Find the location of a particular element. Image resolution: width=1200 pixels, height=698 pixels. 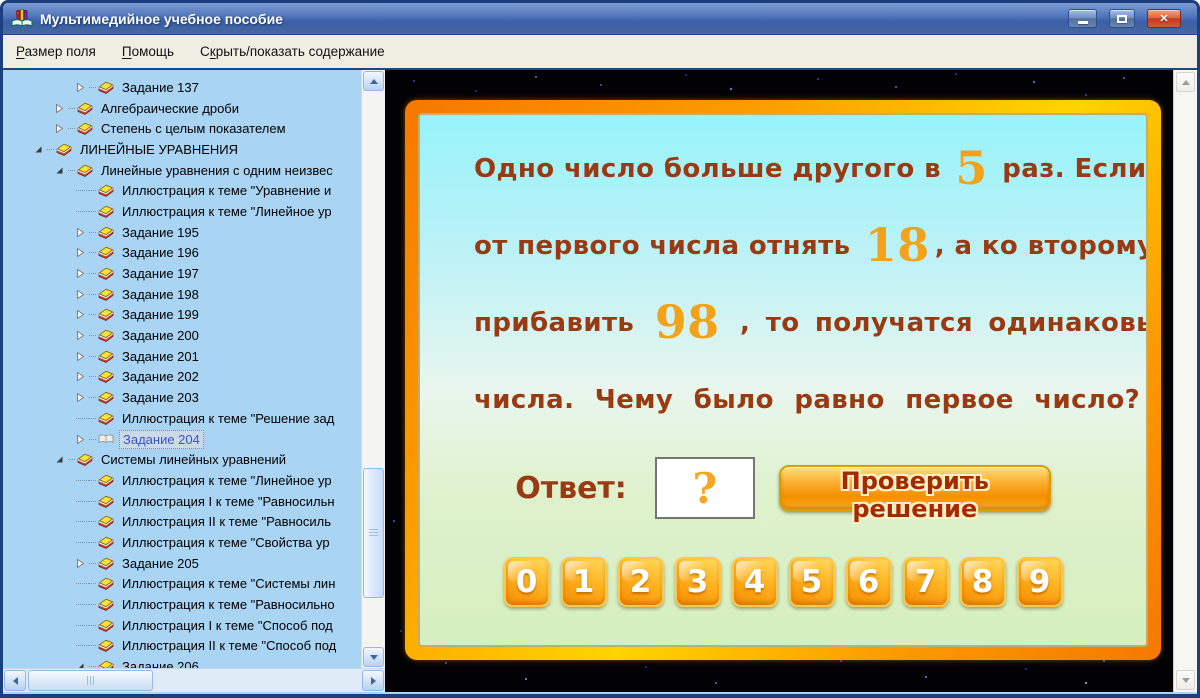

tree-horizontal-scroll-thumb is located at coordinates (90, 680).